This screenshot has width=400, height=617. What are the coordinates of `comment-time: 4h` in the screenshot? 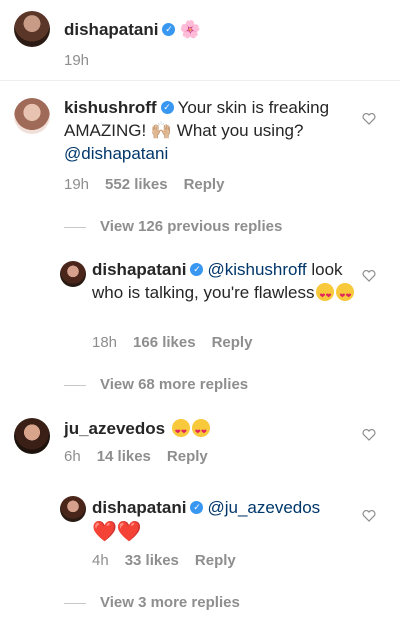 It's located at (100, 560).